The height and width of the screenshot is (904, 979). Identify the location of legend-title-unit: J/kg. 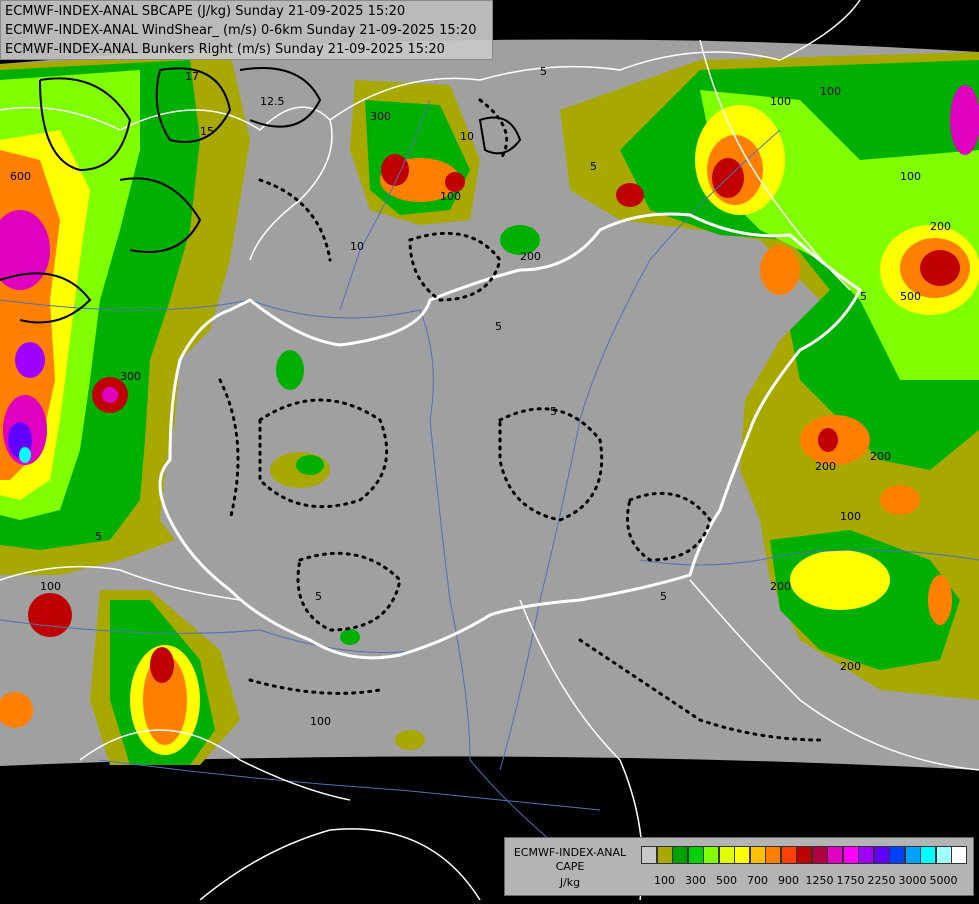
(570, 882).